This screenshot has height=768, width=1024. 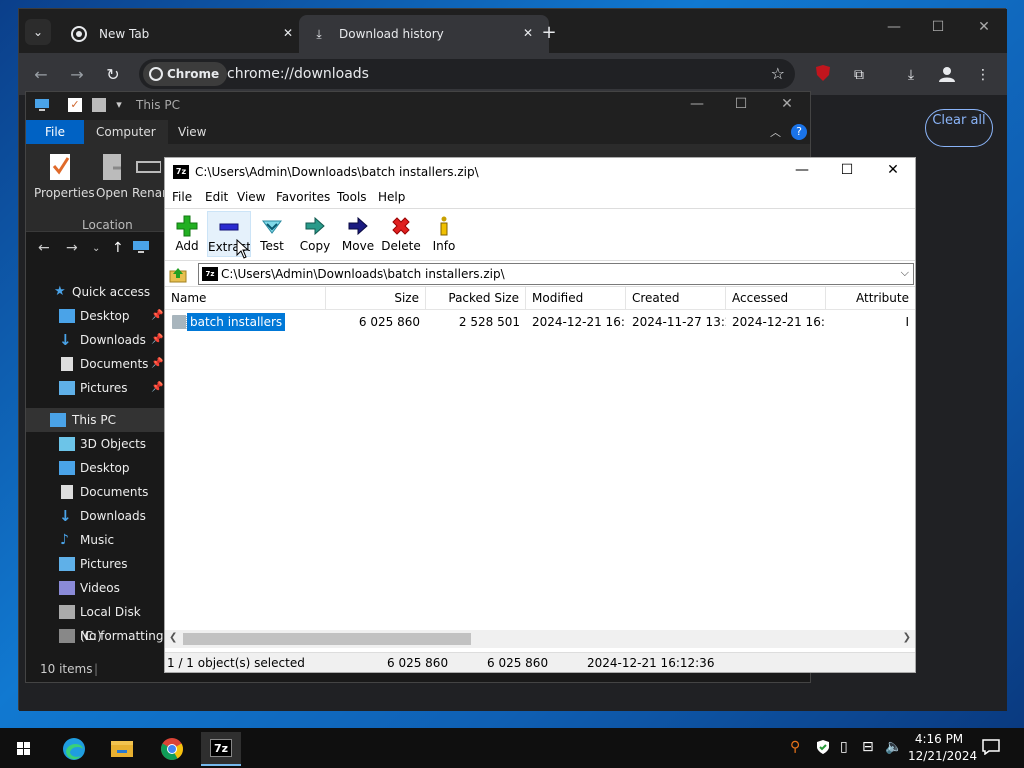 What do you see at coordinates (358, 234) in the screenshot?
I see `move-button: Move` at bounding box center [358, 234].